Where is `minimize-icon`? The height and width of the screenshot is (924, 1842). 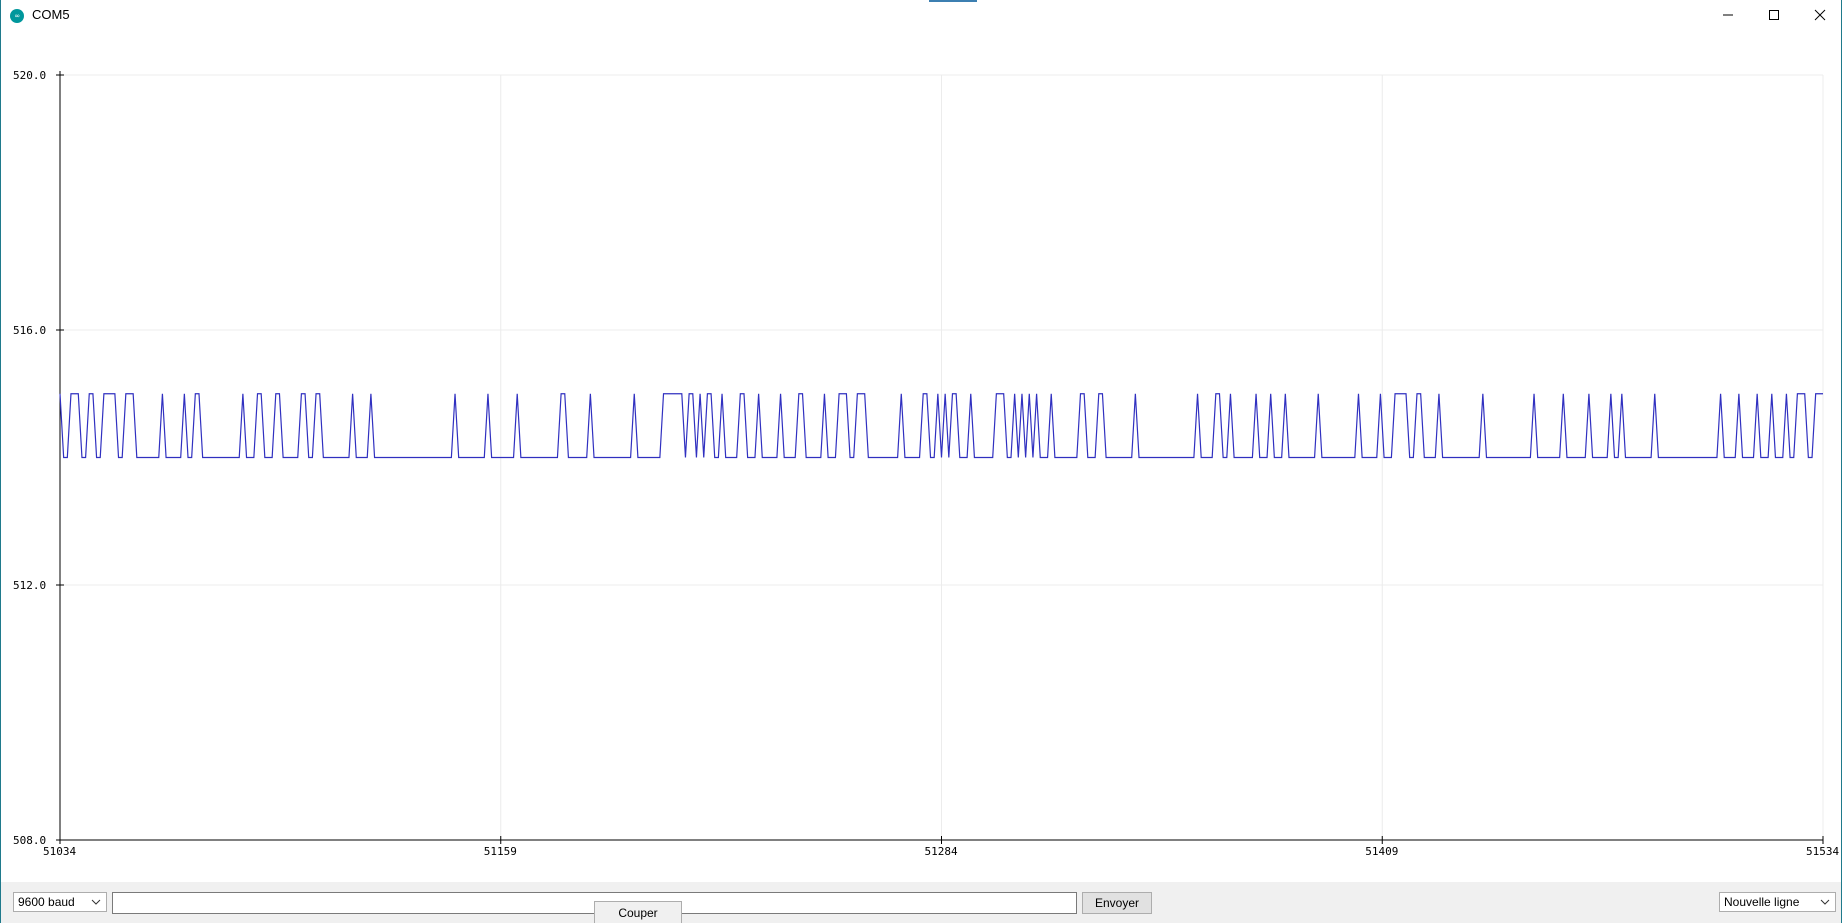 minimize-icon is located at coordinates (1728, 15).